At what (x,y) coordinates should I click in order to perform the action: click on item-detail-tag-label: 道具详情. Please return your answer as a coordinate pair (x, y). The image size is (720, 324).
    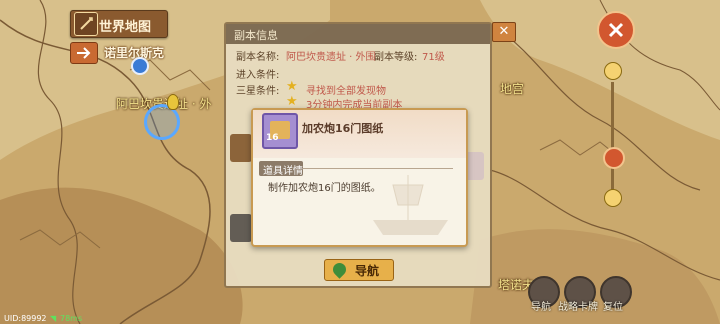
    Looking at the image, I should click on (283, 171).